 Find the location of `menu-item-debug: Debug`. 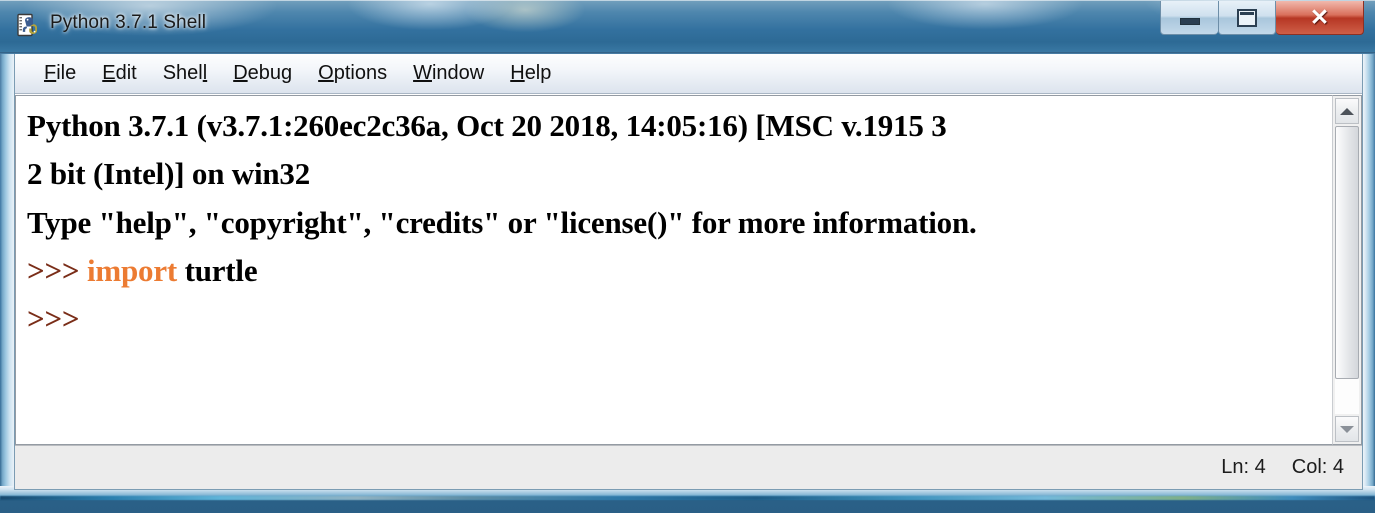

menu-item-debug: Debug is located at coordinates (262, 73).